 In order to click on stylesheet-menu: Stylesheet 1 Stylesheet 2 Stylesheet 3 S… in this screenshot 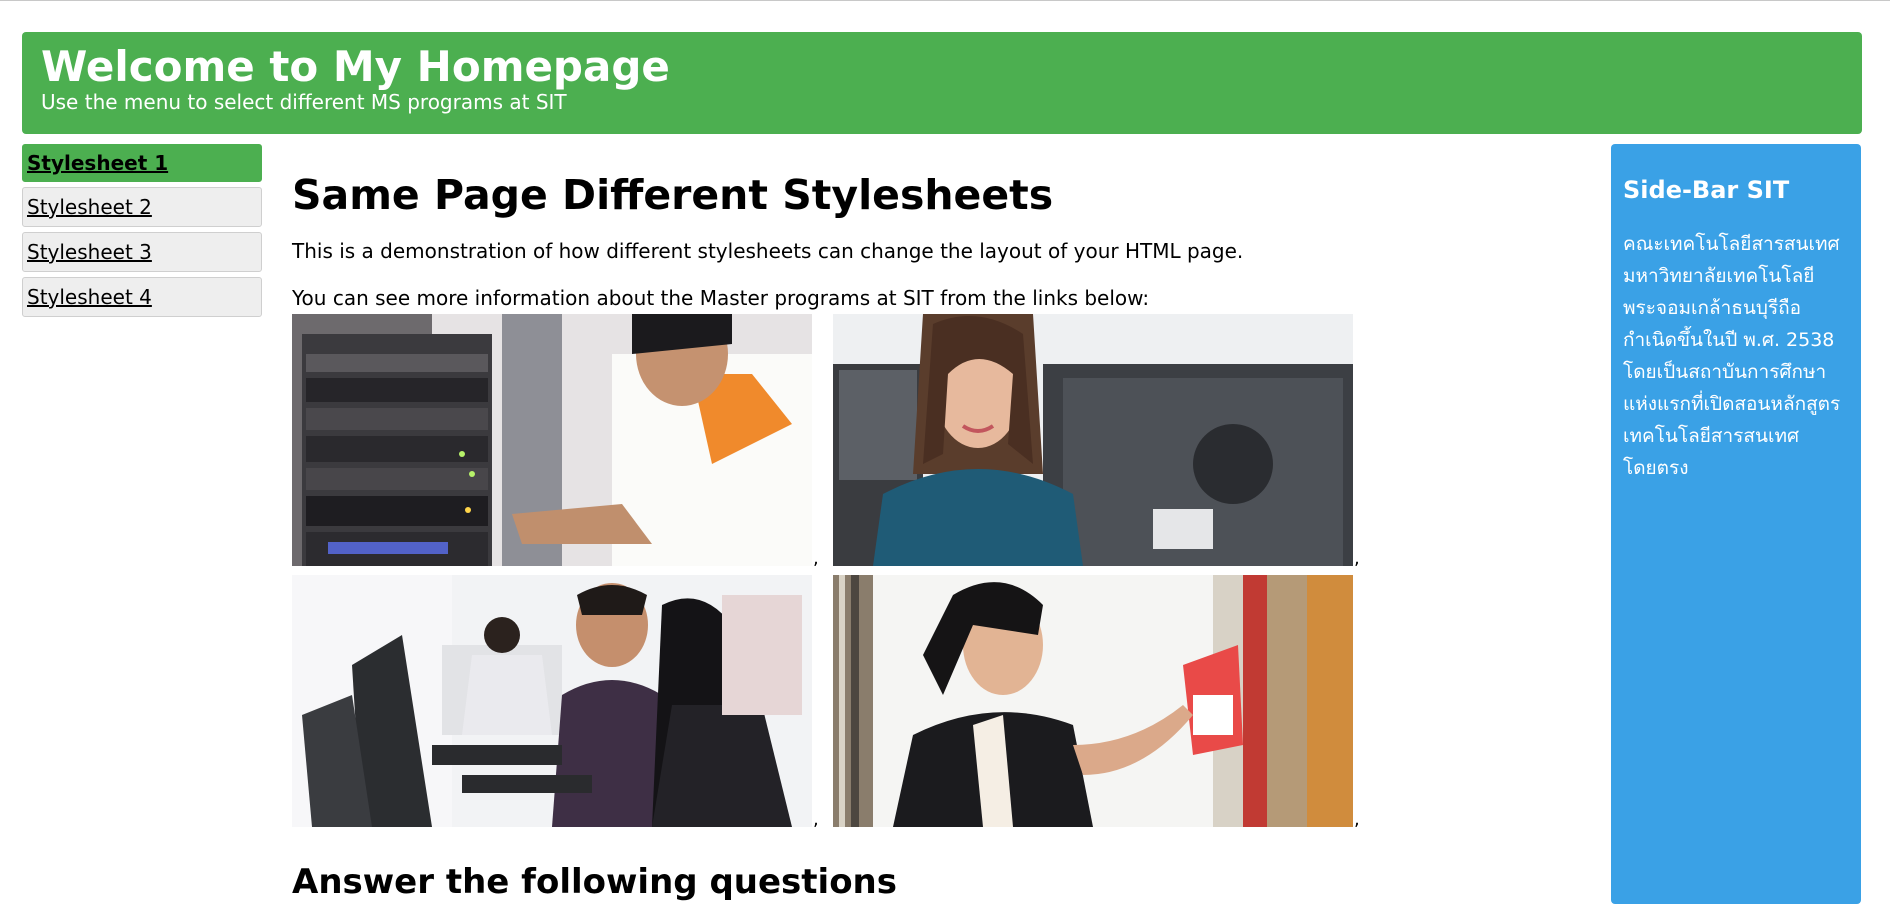, I will do `click(142, 233)`.